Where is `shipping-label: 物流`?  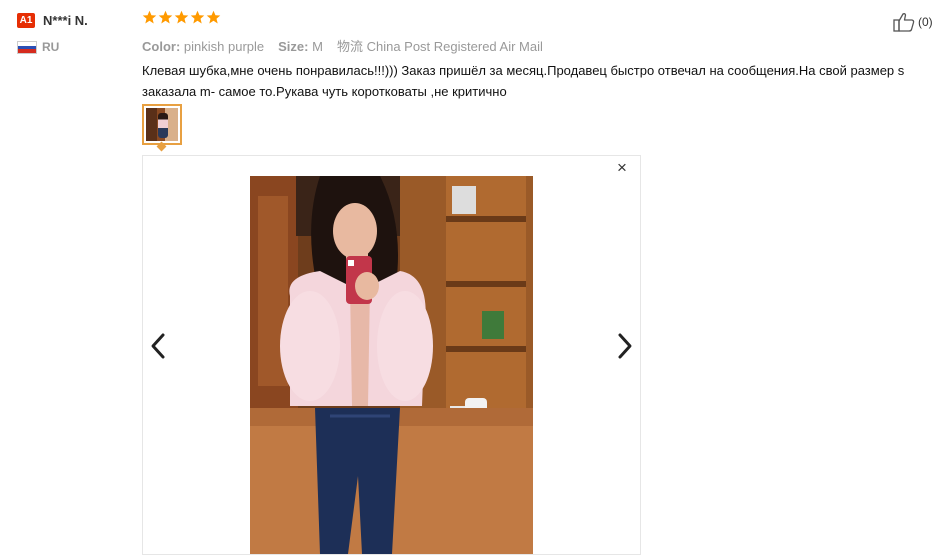 shipping-label: 物流 is located at coordinates (349, 46).